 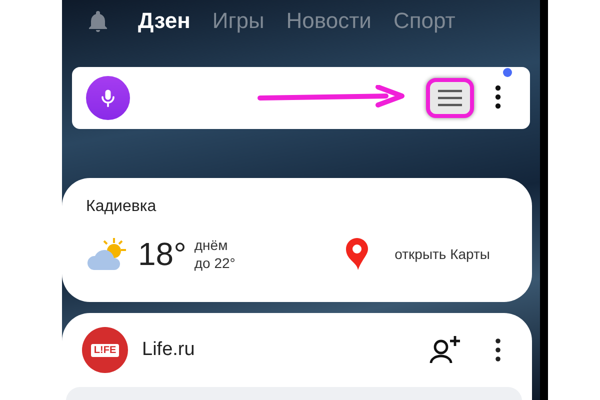 I want to click on map-pin-icon, so click(x=356, y=254).